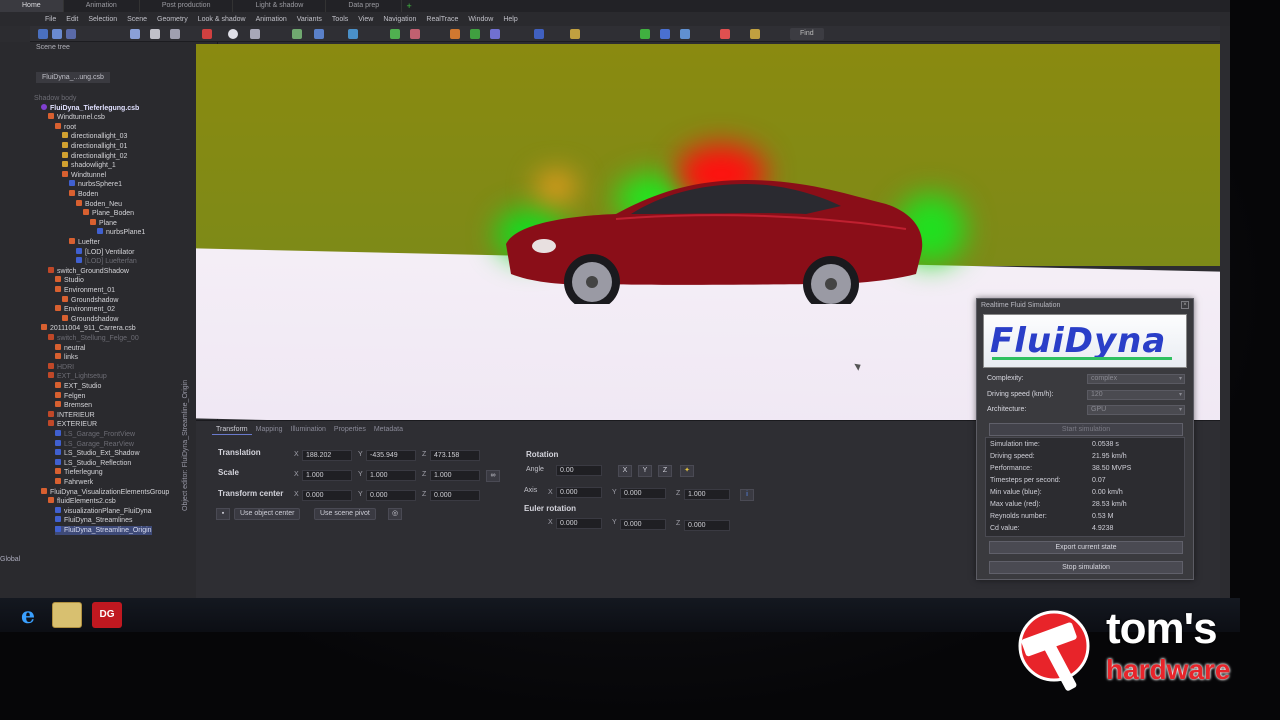  What do you see at coordinates (95, 434) in the screenshot?
I see `tree-item: LS_Garage_FrontView` at bounding box center [95, 434].